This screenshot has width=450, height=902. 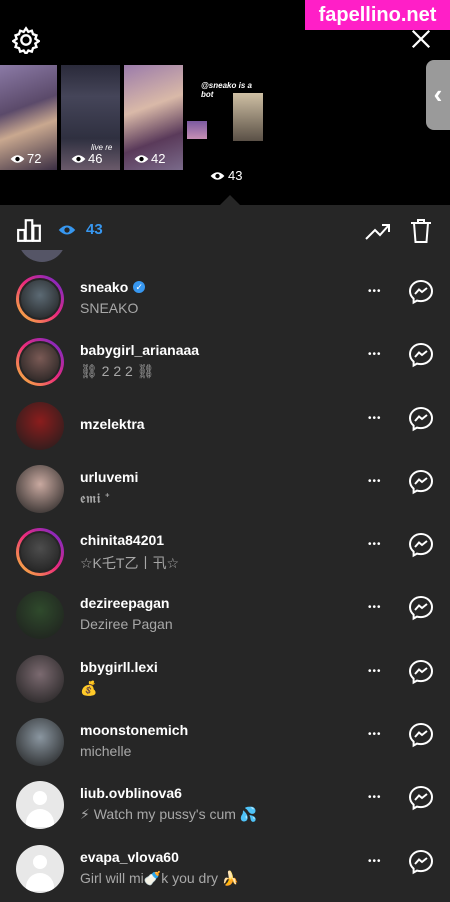 What do you see at coordinates (226, 175) in the screenshot?
I see `story-views: 43` at bounding box center [226, 175].